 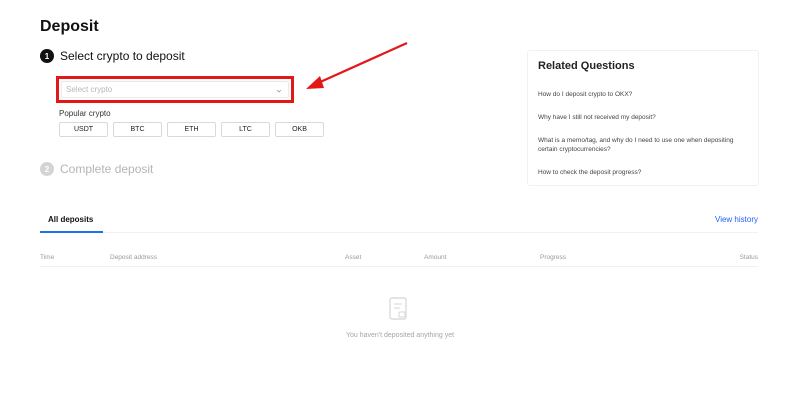 I want to click on step-complete-deposit: 2 Complete deposit, so click(x=96, y=169).